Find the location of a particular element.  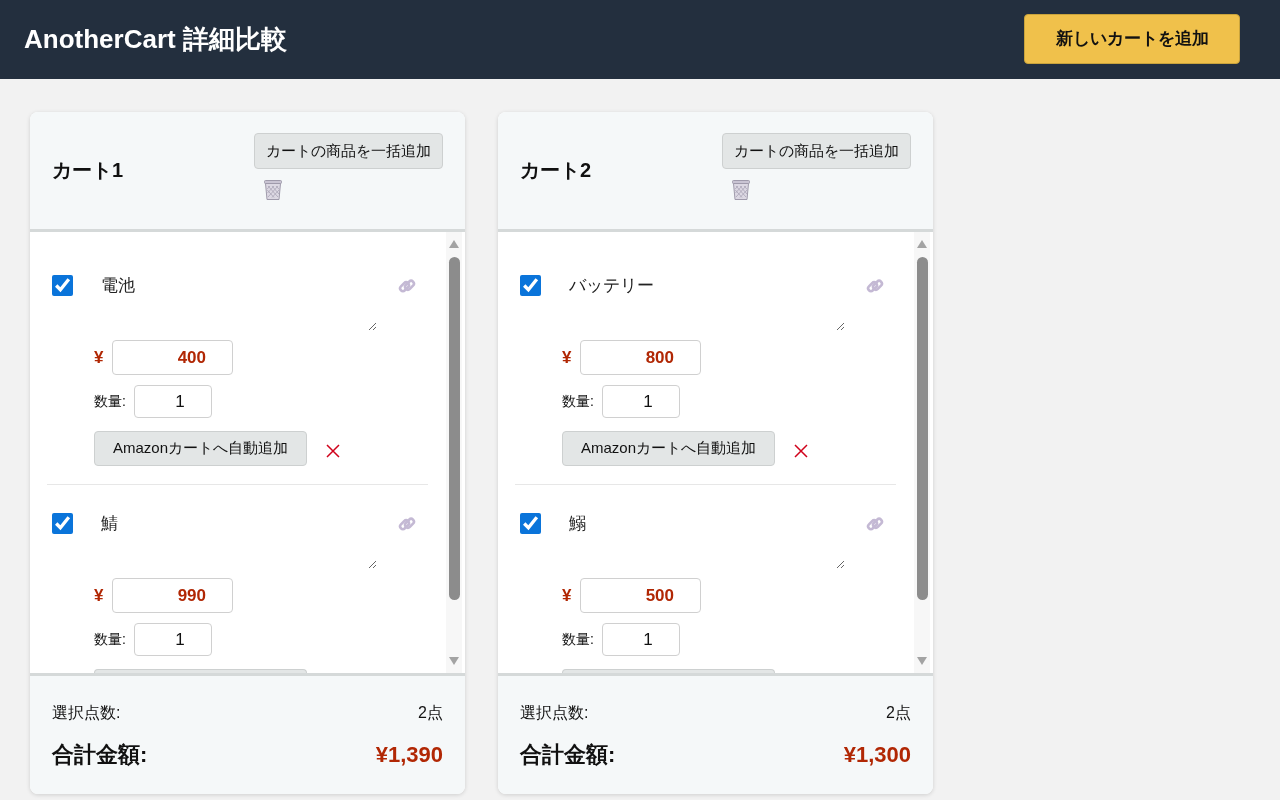

item-name-field: 鰯 is located at coordinates (704, 541).